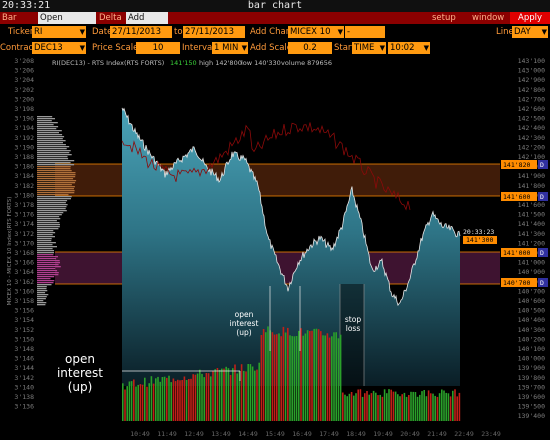 Image resolution: width=550 pixels, height=440 pixels. What do you see at coordinates (59, 48) in the screenshot?
I see `contract-field: DEC13 ▼` at bounding box center [59, 48].